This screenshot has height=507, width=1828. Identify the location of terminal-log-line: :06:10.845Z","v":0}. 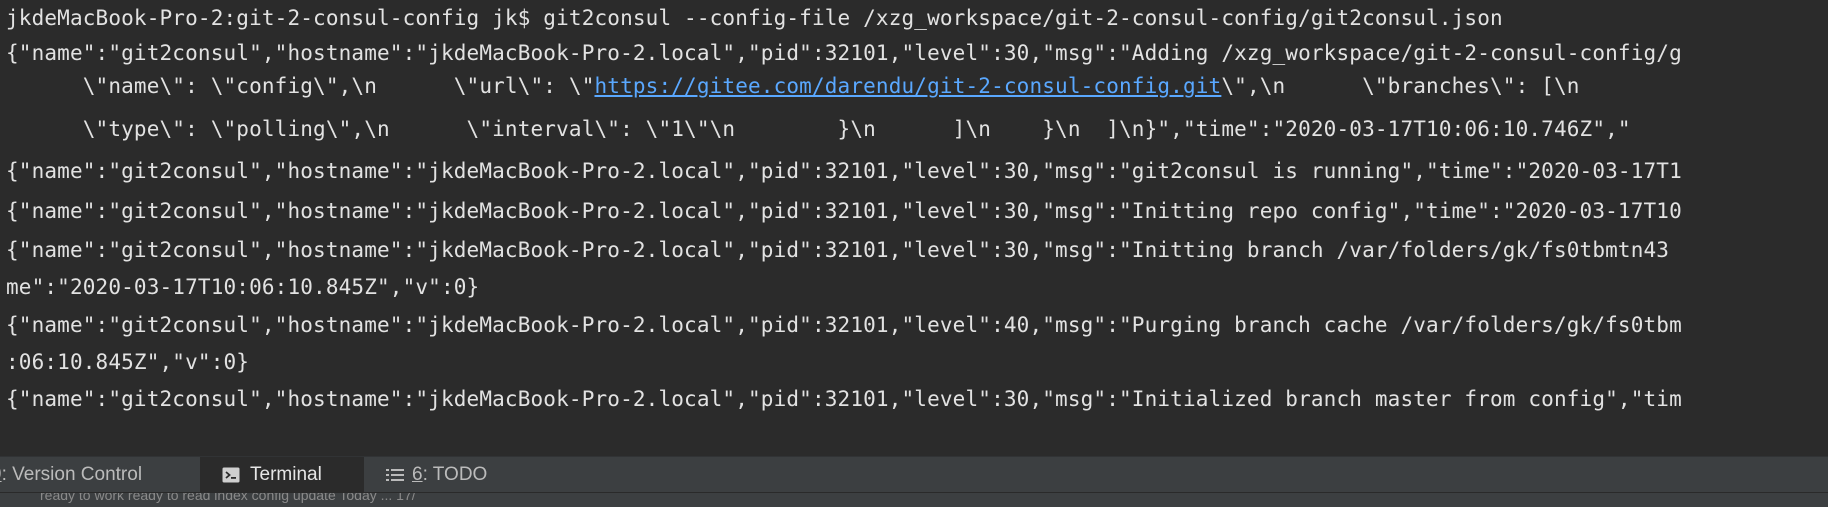
(128, 362).